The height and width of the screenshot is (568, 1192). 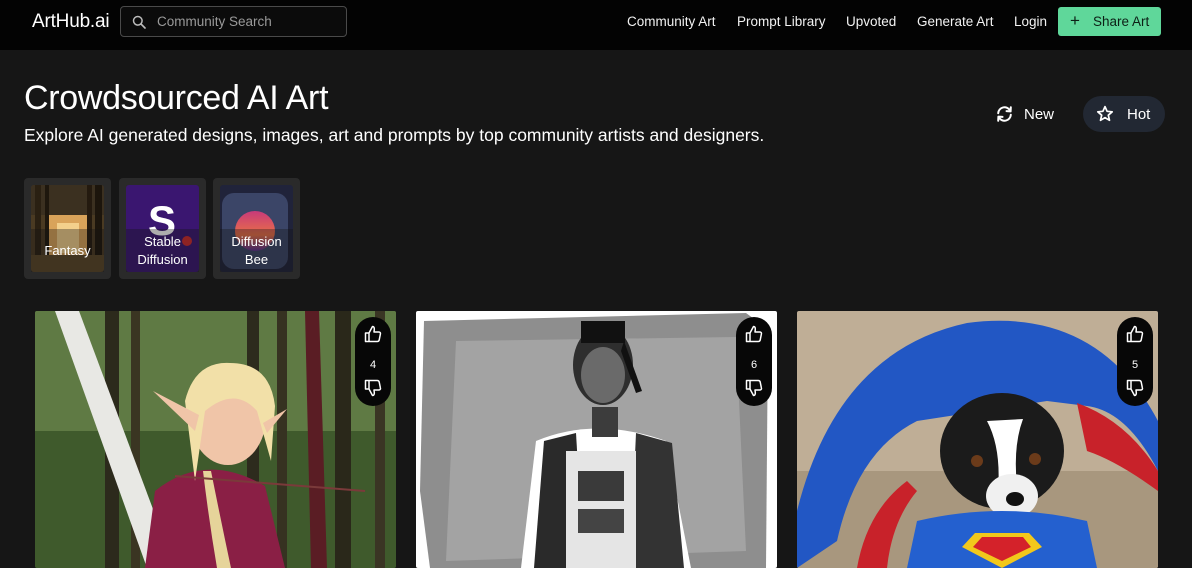 What do you see at coordinates (1139, 114) in the screenshot?
I see `sort-hot-label: Hot` at bounding box center [1139, 114].